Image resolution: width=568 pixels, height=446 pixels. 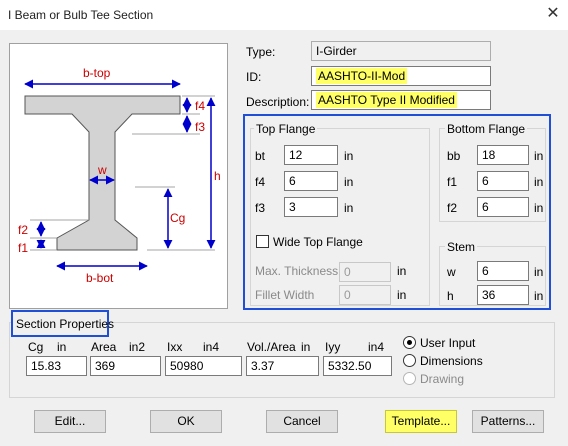 What do you see at coordinates (306, 347) in the screenshot?
I see `vol-area-col-unit: in` at bounding box center [306, 347].